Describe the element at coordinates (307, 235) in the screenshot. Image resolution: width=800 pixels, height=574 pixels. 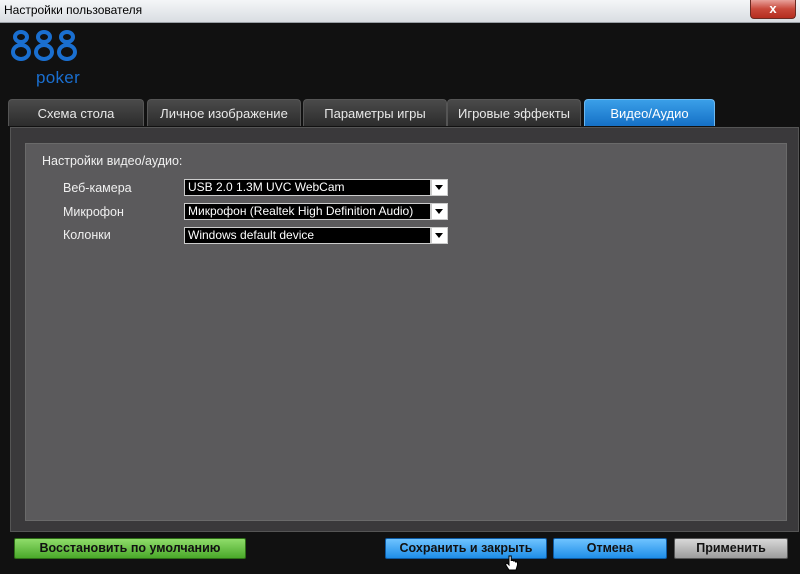
I see `speakers-select: Windows default device` at that location.